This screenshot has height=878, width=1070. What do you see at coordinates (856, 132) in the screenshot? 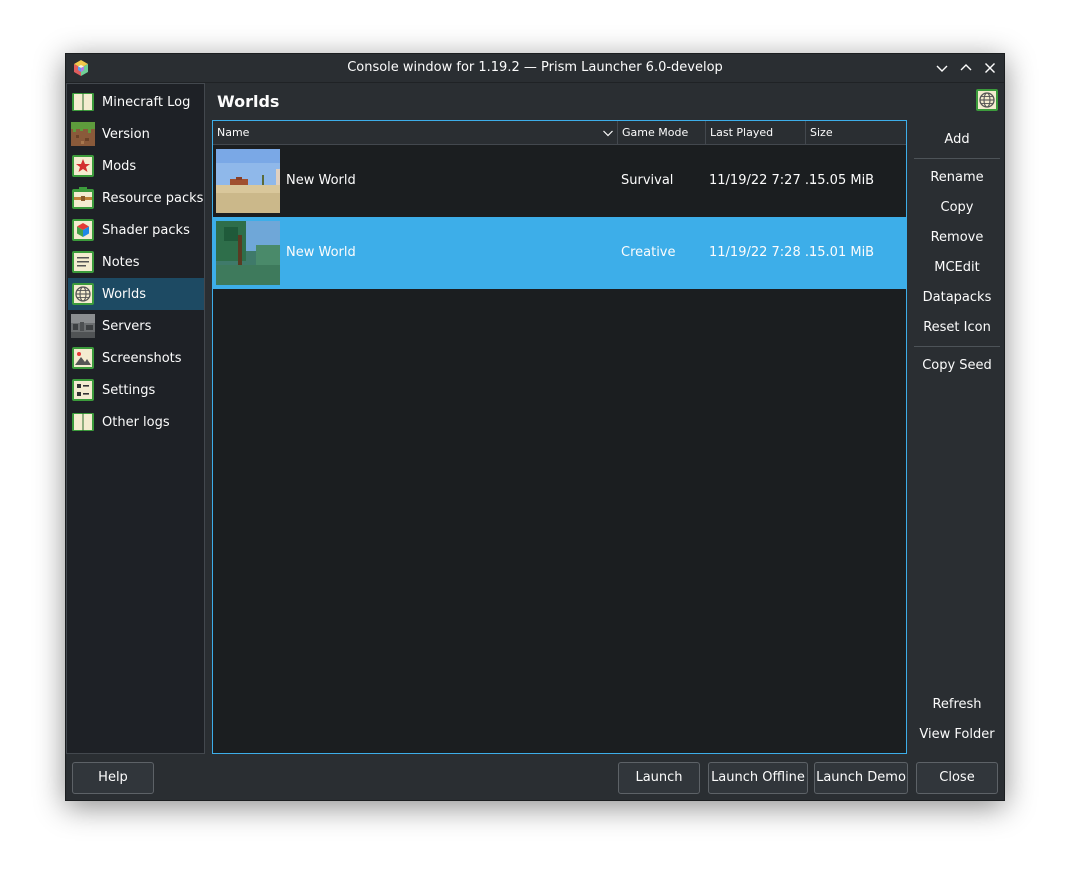
I see `column-header-size: Size` at bounding box center [856, 132].